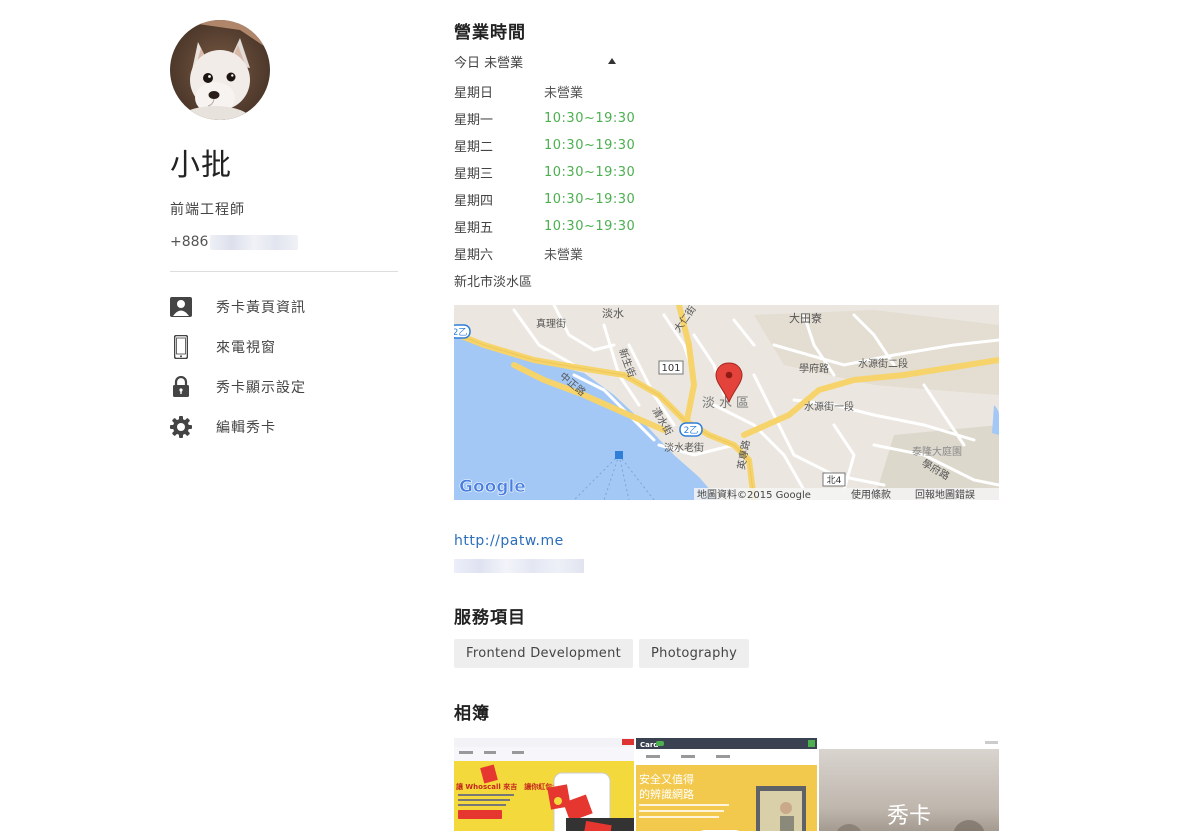 This screenshot has width=1180, height=831. Describe the element at coordinates (908, 784) in the screenshot. I see `album-photo: 秀卡` at that location.